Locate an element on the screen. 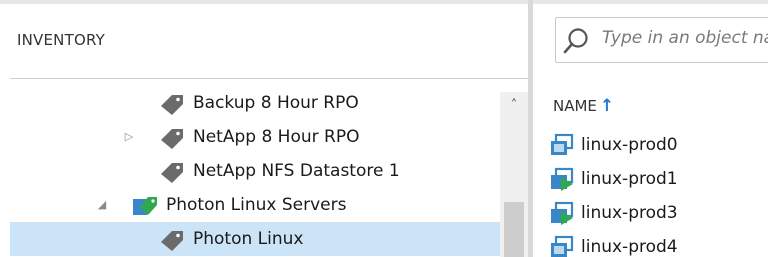 The width and height of the screenshot is (768, 257). tree-item-photon-linux: Photon Linux is located at coordinates (255, 239).